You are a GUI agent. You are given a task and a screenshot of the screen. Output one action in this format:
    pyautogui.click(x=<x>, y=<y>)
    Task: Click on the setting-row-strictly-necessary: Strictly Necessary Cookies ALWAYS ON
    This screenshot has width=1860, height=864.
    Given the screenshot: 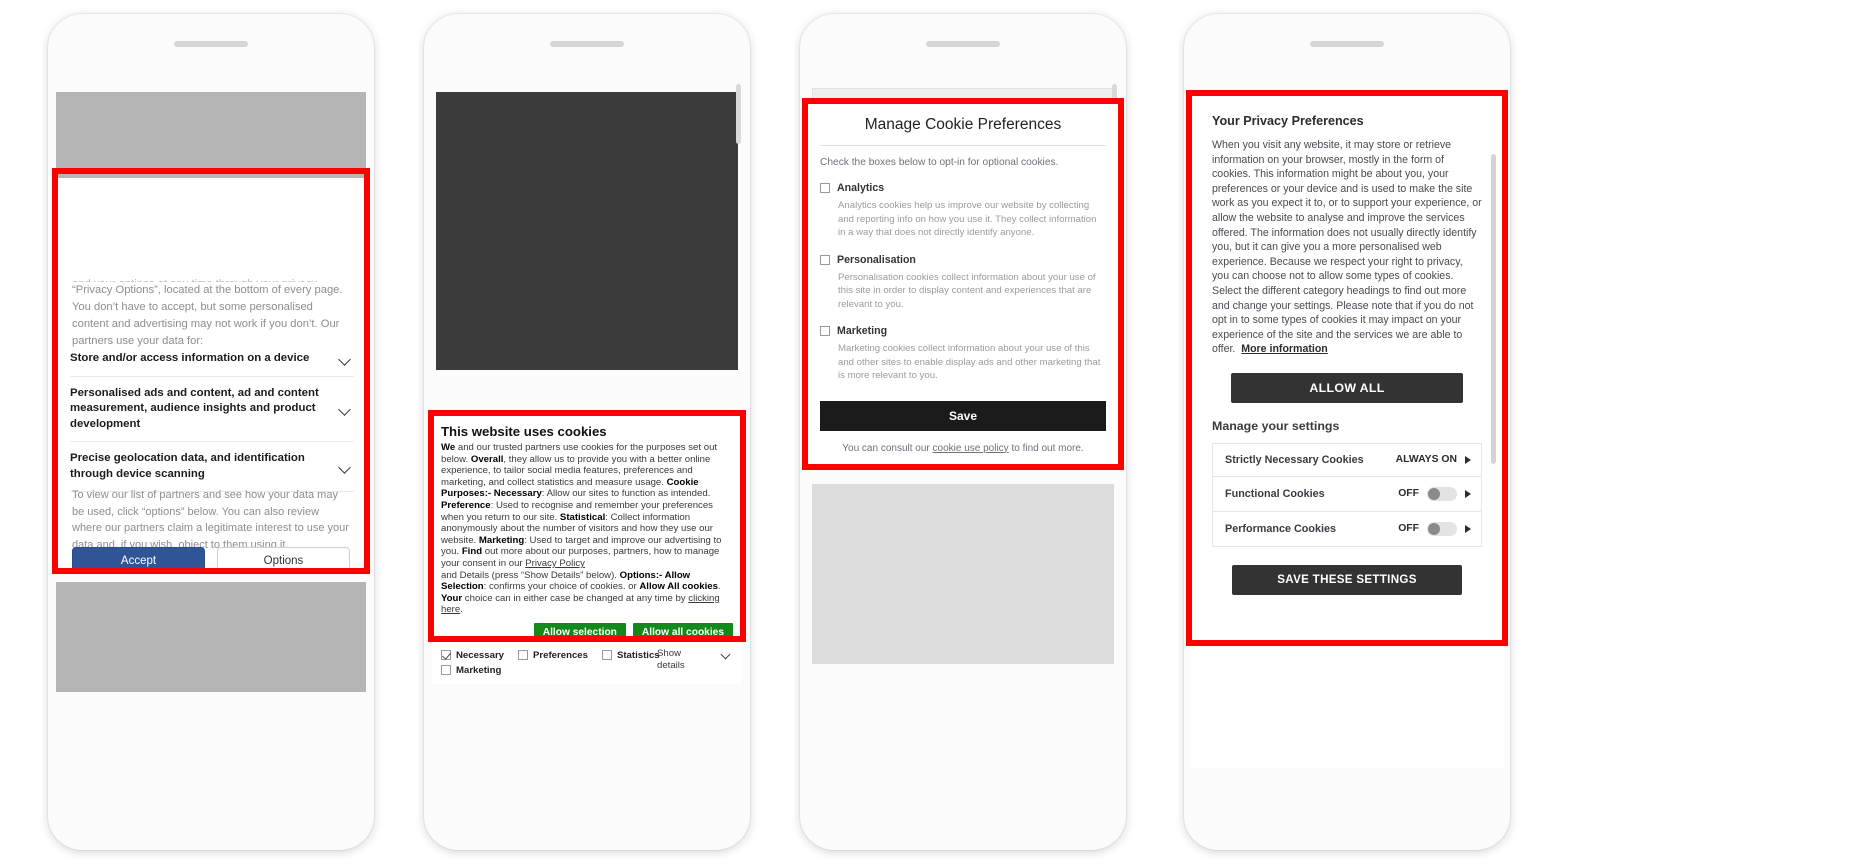 What is the action you would take?
    pyautogui.click(x=1347, y=460)
    